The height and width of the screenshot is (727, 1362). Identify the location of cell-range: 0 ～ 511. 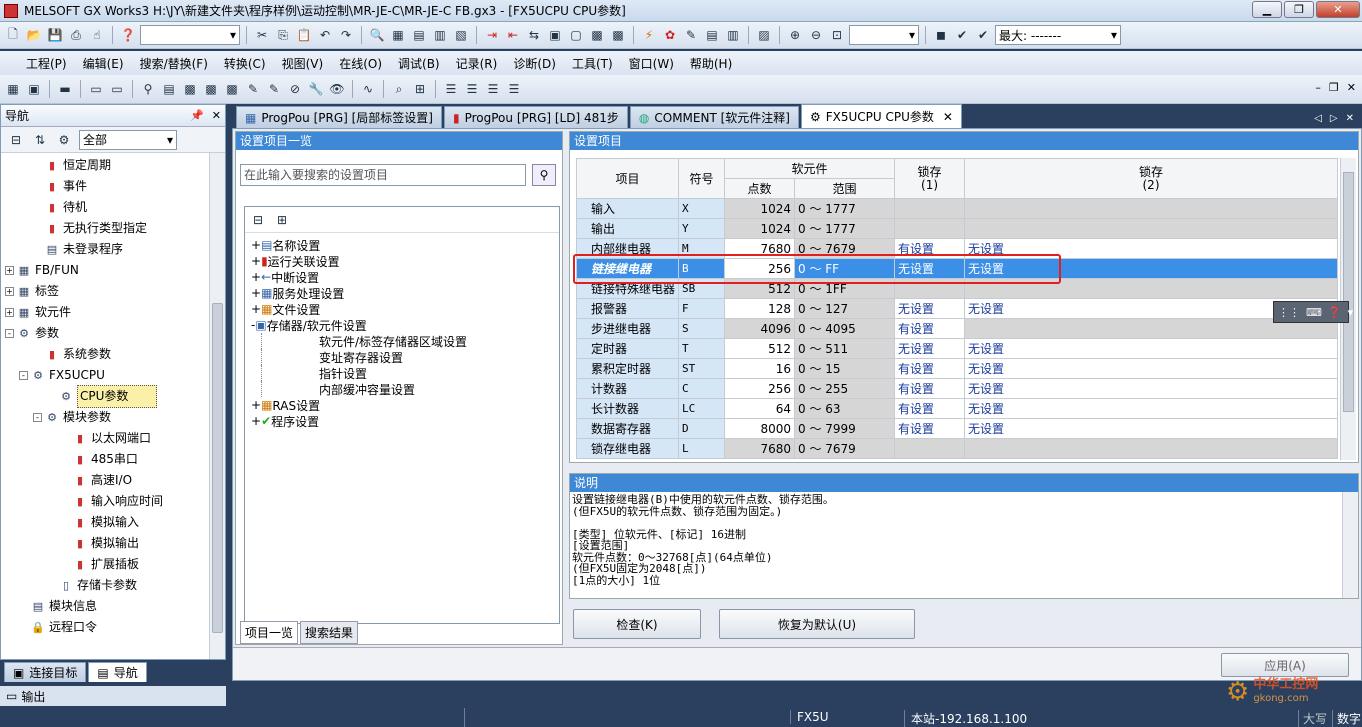
(845, 348).